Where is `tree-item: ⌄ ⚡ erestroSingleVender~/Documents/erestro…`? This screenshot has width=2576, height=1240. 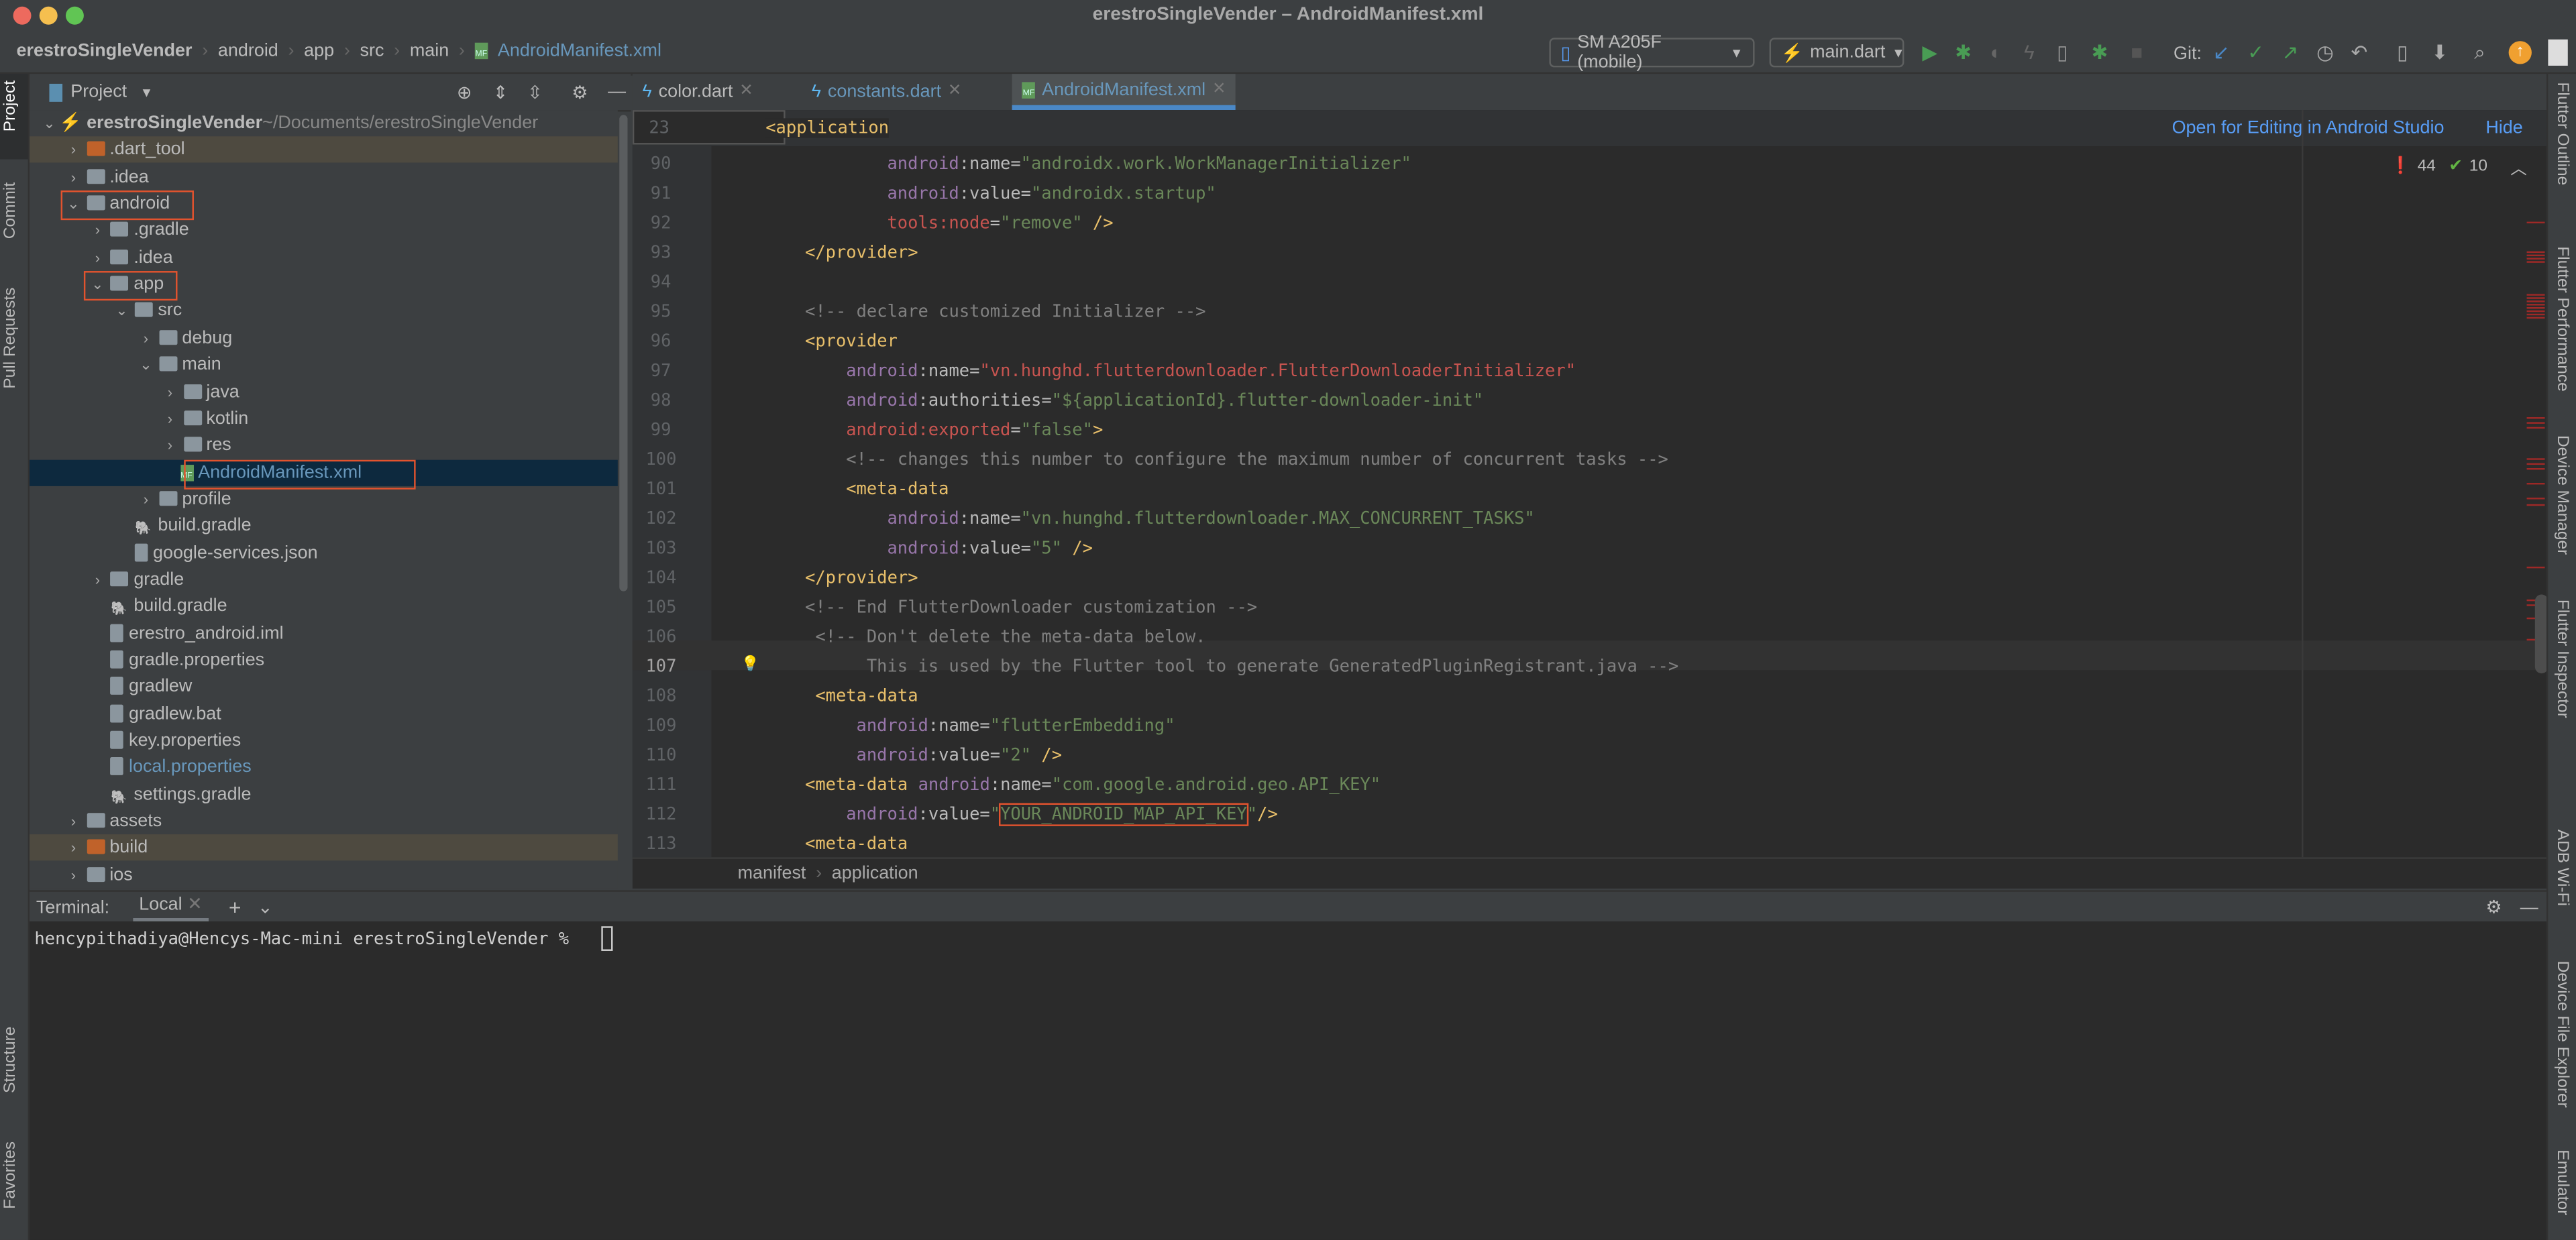 tree-item: ⌄ ⚡ erestroSingleVender~/Documents/erestro… is located at coordinates (324, 123).